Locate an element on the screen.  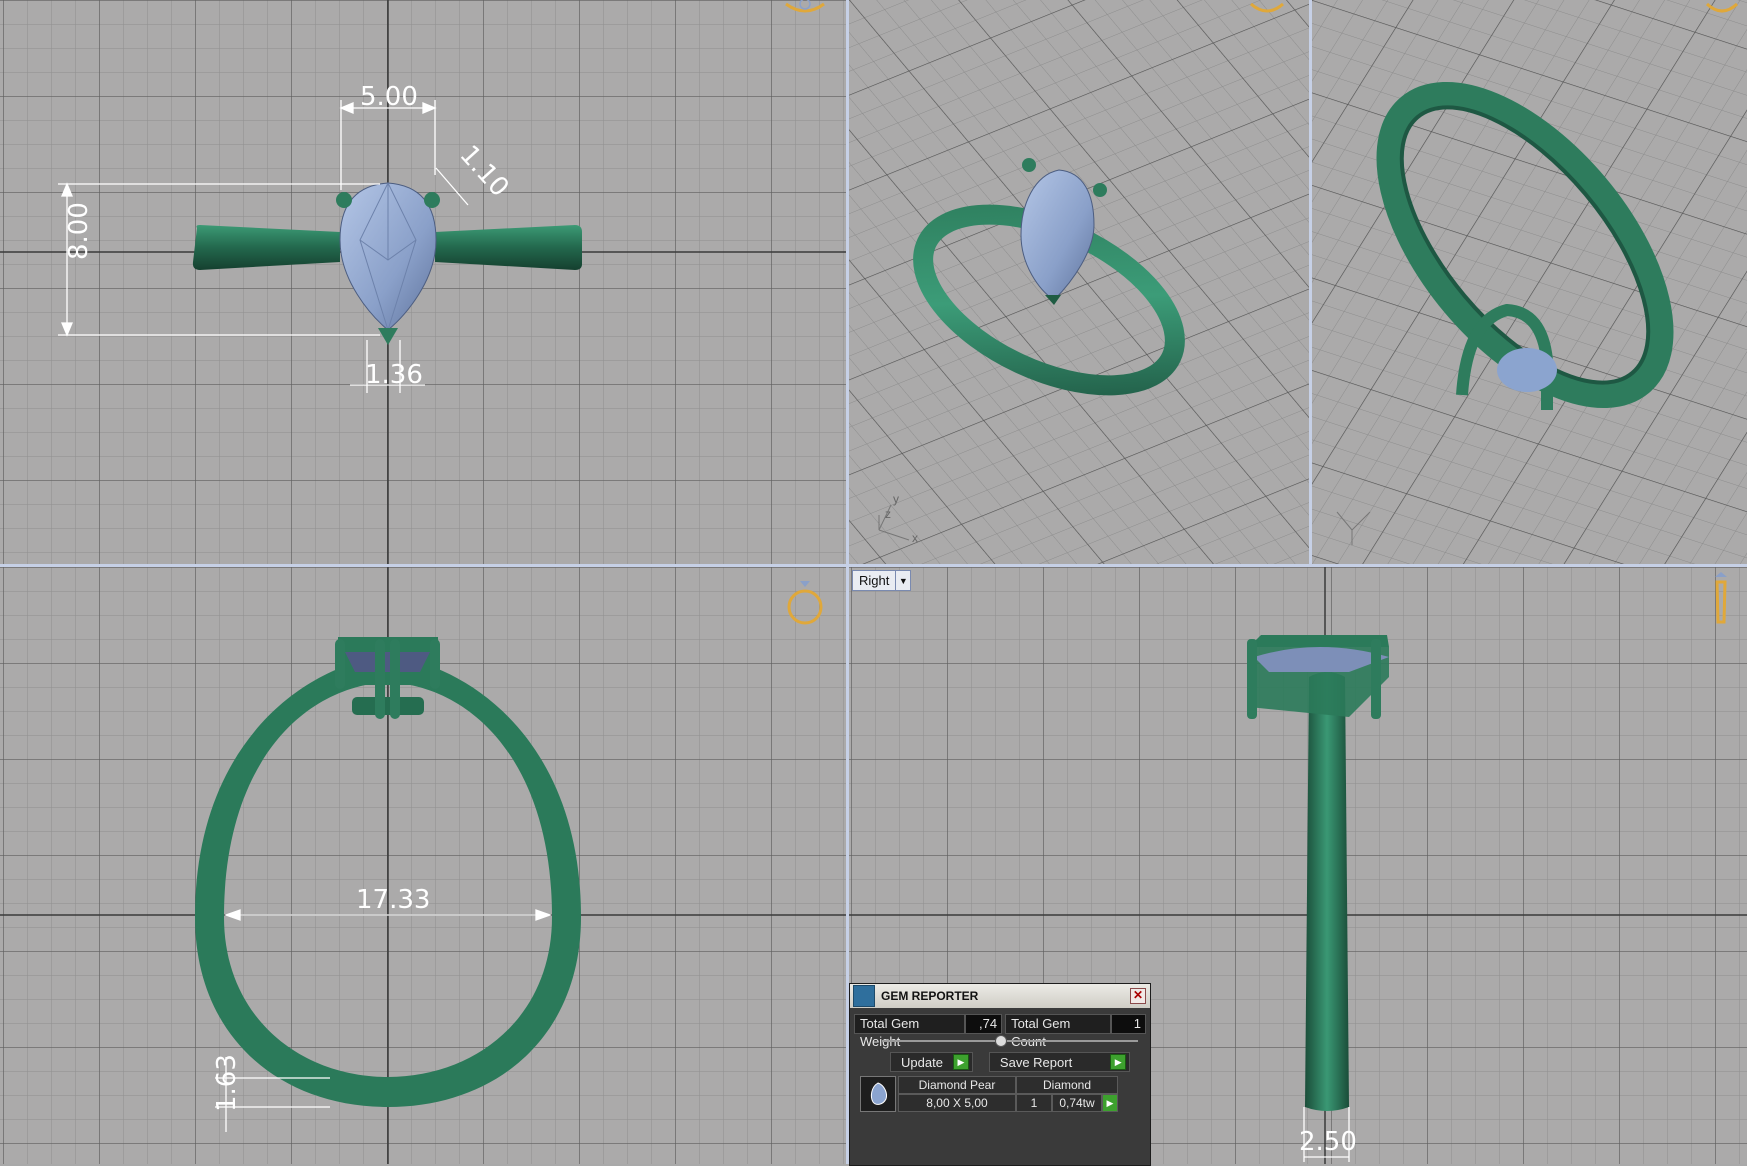
ring-band-left is located at coordinates (266, 247).